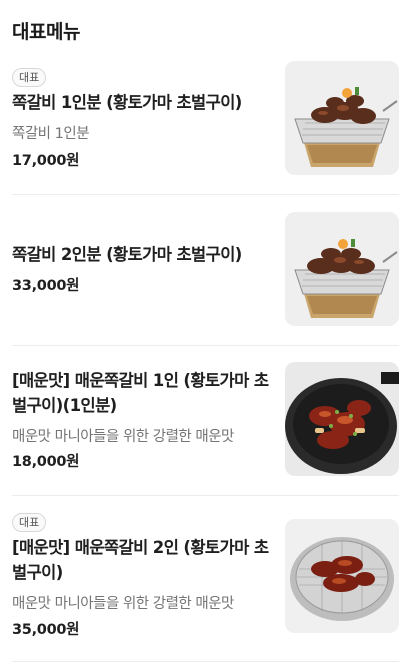  I want to click on menu-item-price: 33,000원, so click(46, 286).